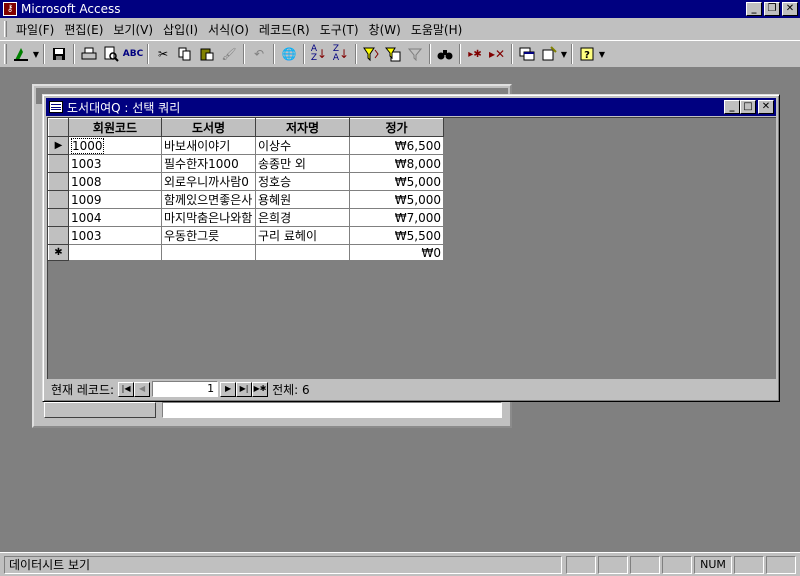  What do you see at coordinates (475, 54) in the screenshot?
I see `new-record-icon: ▸✱` at bounding box center [475, 54].